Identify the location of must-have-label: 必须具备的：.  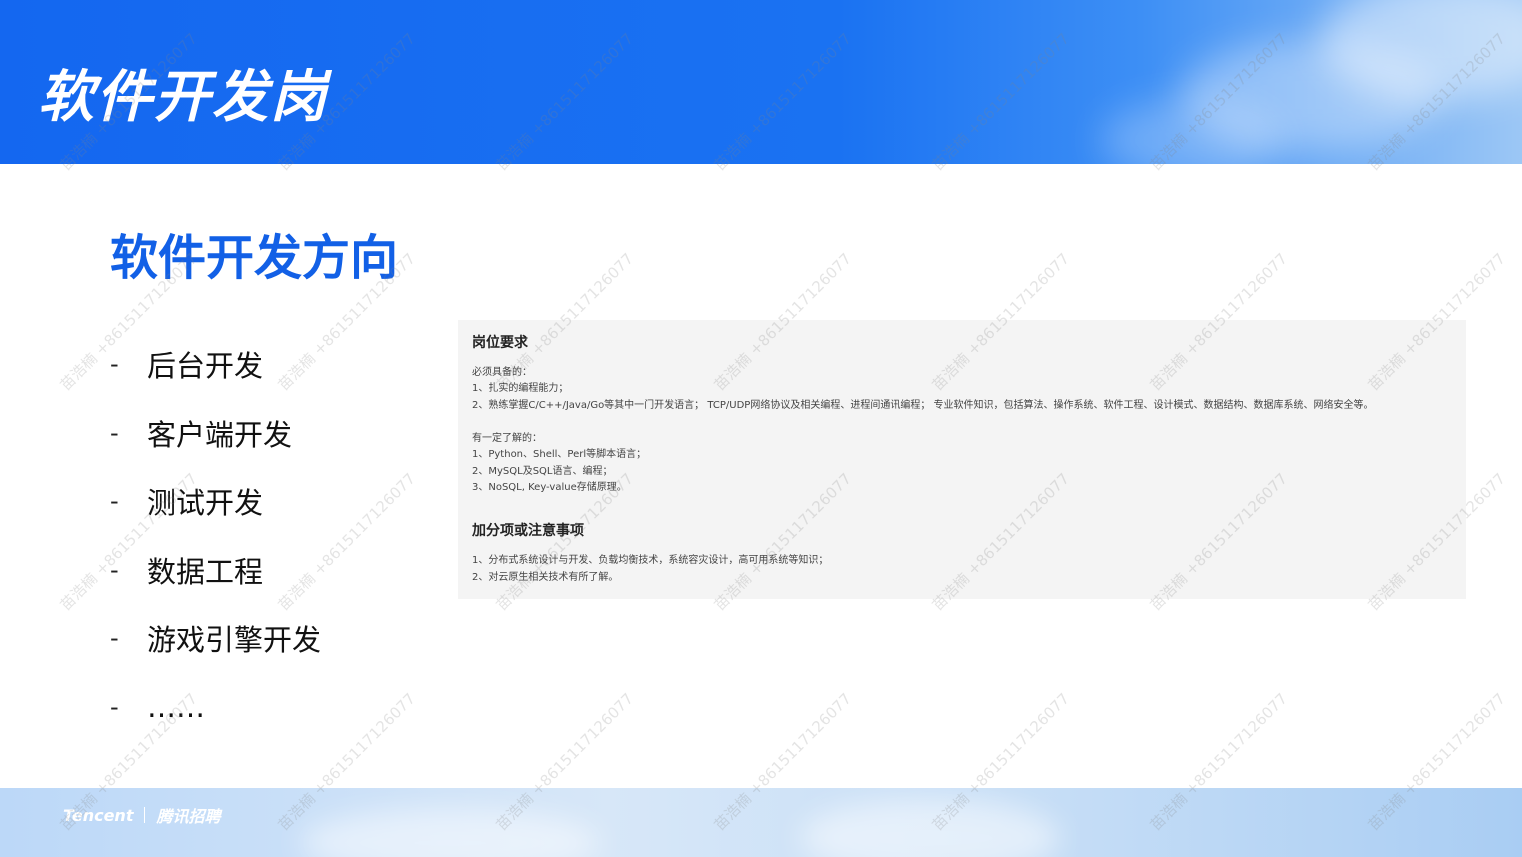
(502, 372).